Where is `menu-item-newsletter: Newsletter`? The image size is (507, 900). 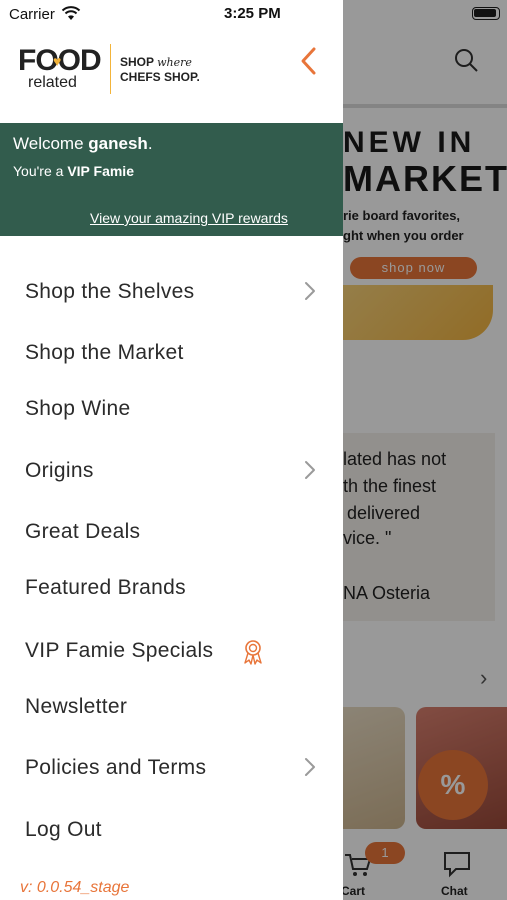 menu-item-newsletter: Newsletter is located at coordinates (175, 707).